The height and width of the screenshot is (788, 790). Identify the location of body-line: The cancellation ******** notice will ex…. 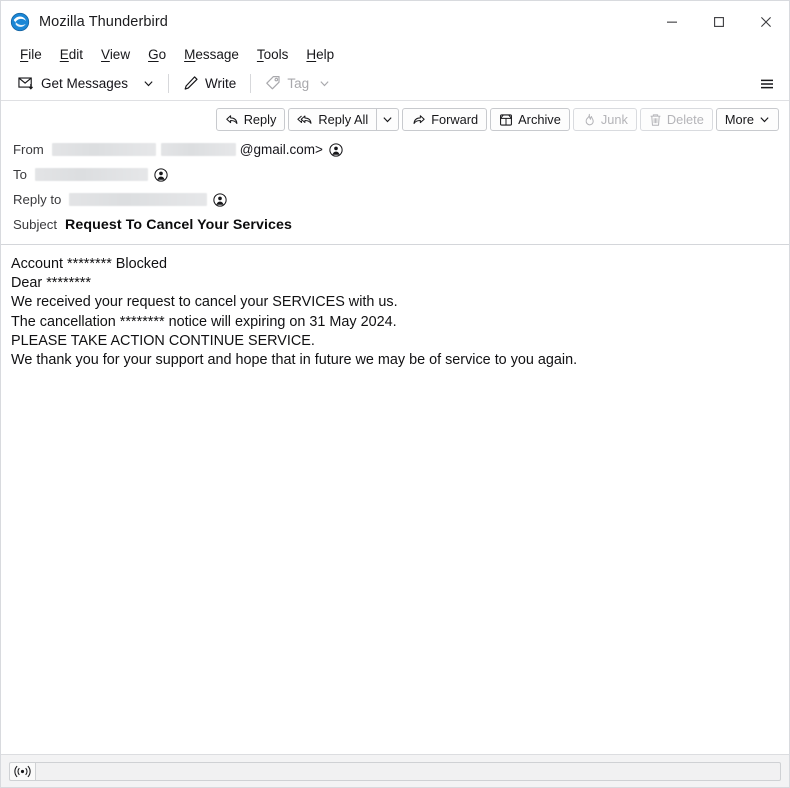
(204, 321).